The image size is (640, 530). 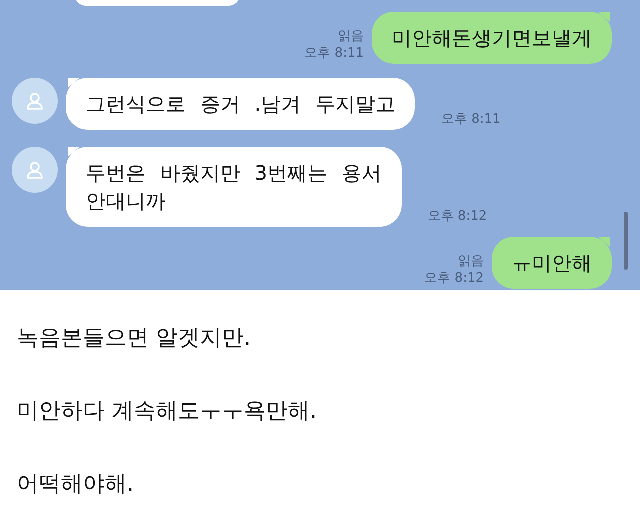 I want to click on message-bubble: 미안해돈생기면보낼게, so click(x=492, y=38).